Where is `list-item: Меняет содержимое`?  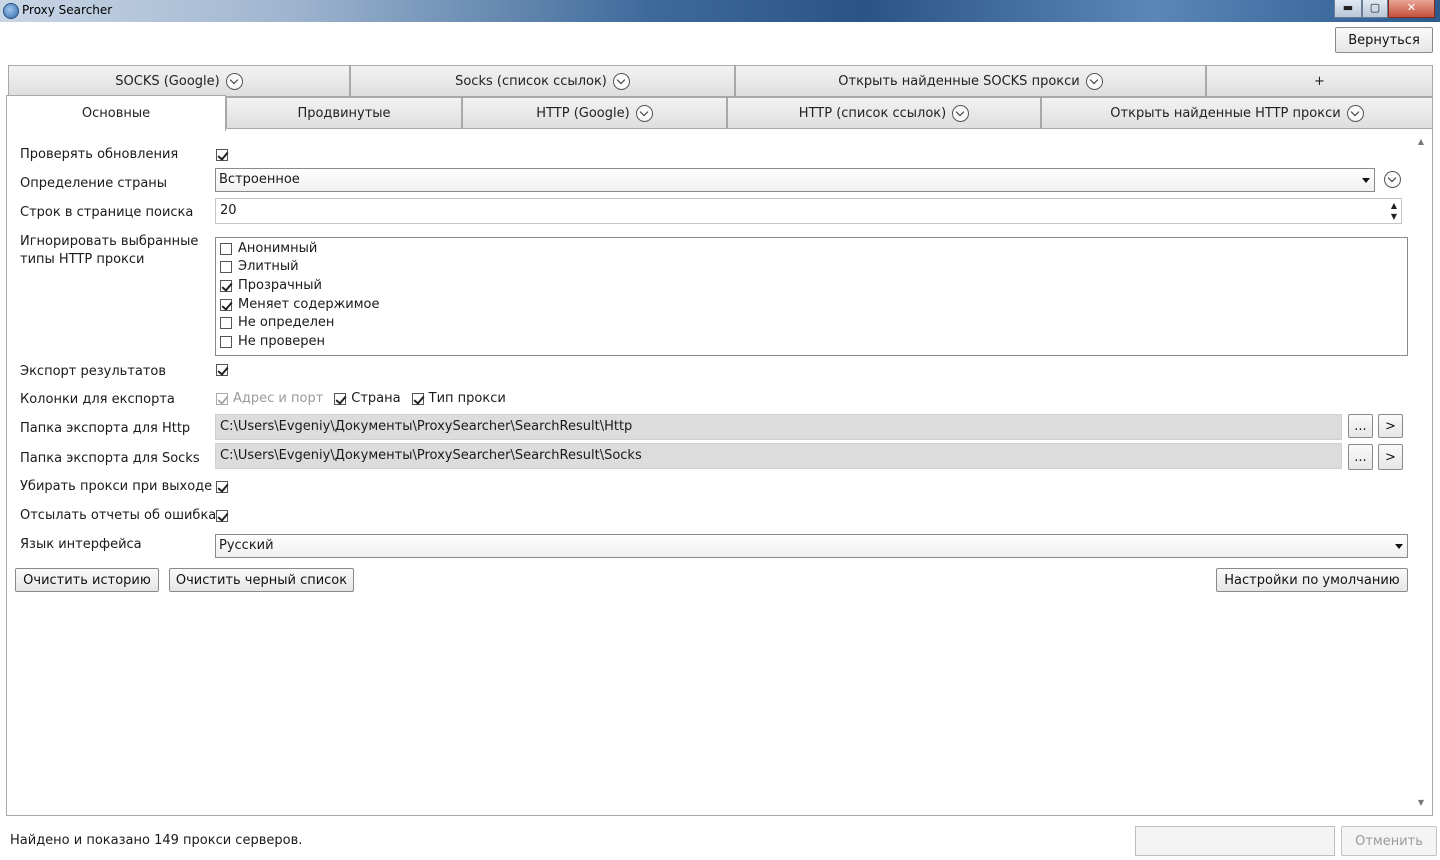
list-item: Меняет содержимое is located at coordinates (300, 305).